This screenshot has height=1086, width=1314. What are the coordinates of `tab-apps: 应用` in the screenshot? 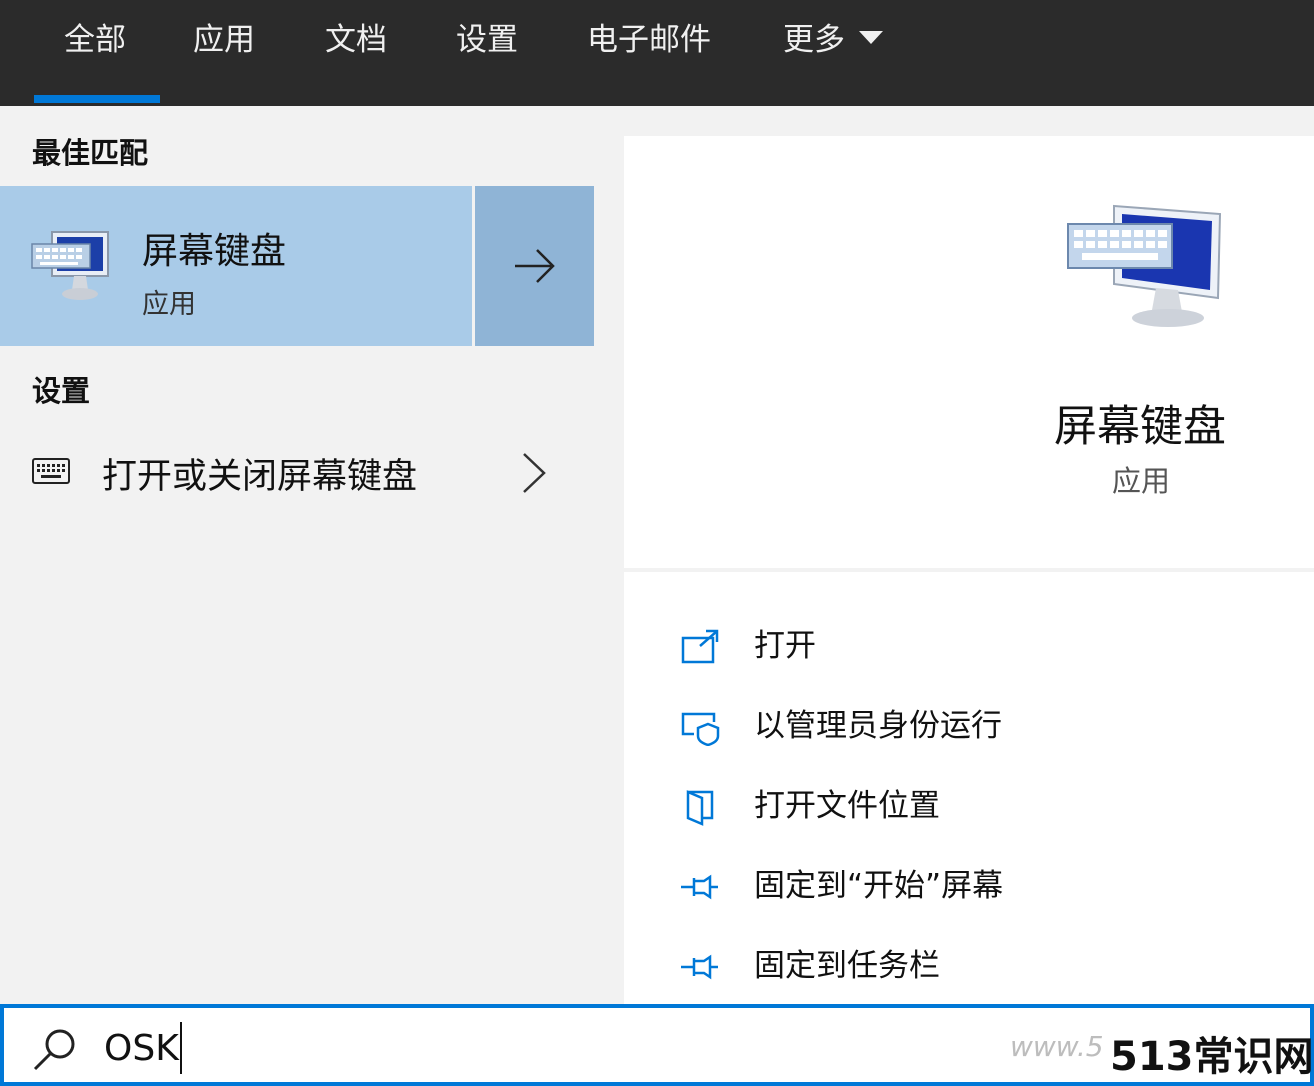 It's located at (224, 40).